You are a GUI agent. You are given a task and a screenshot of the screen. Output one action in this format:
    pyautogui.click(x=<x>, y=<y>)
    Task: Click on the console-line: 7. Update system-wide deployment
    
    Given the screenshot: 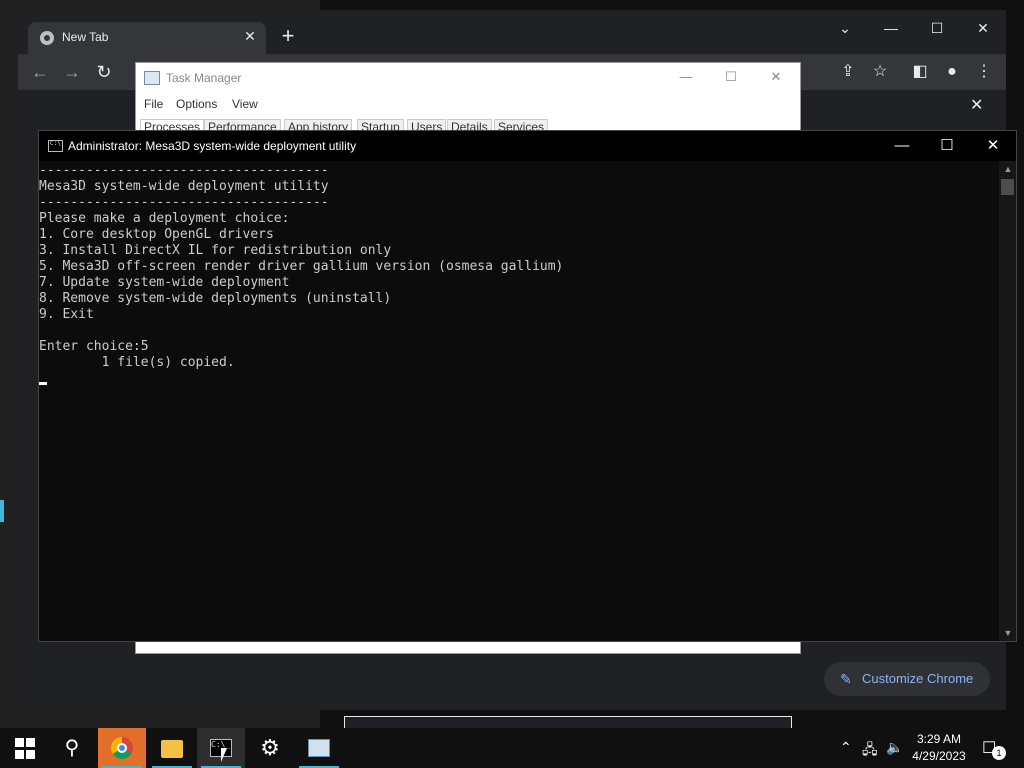 What is the action you would take?
    pyautogui.click(x=164, y=282)
    